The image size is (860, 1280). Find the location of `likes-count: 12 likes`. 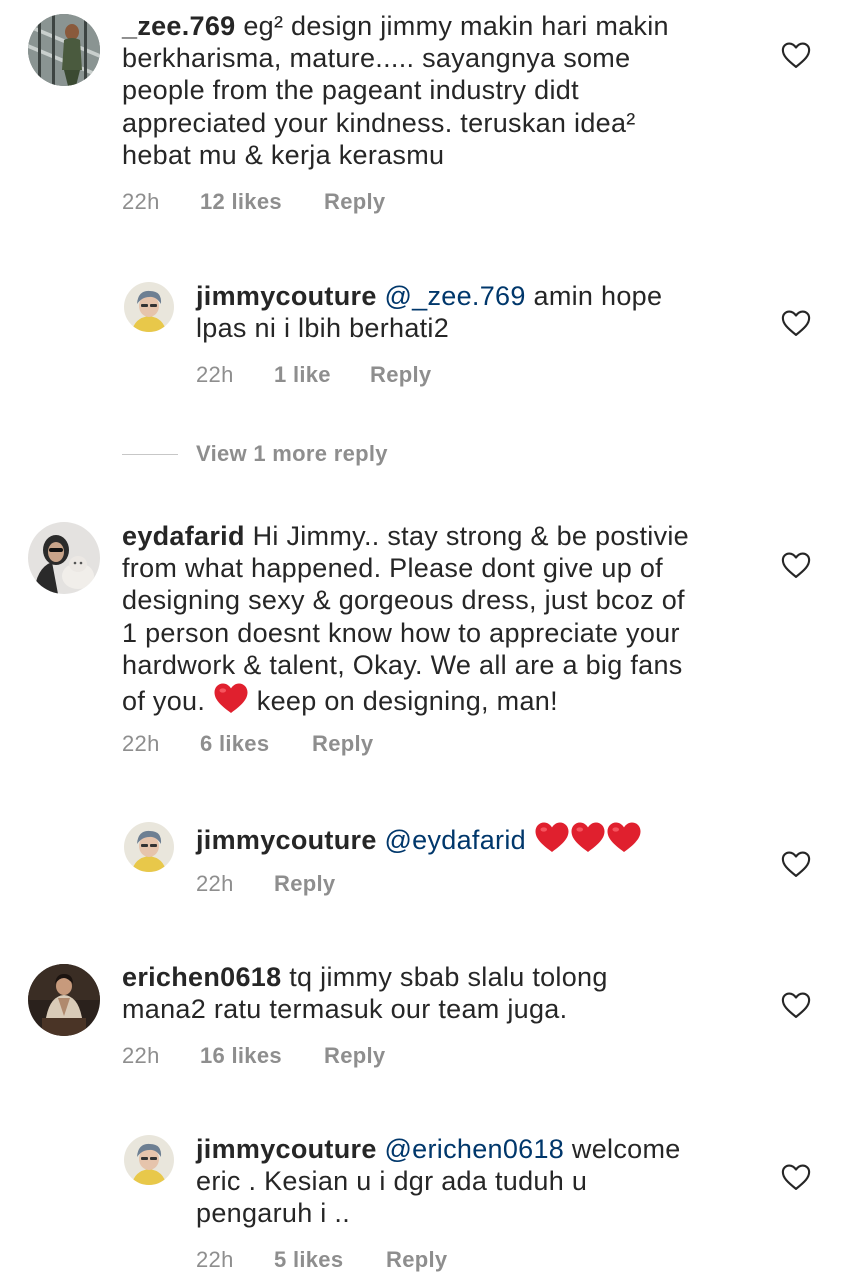

likes-count: 12 likes is located at coordinates (241, 202).